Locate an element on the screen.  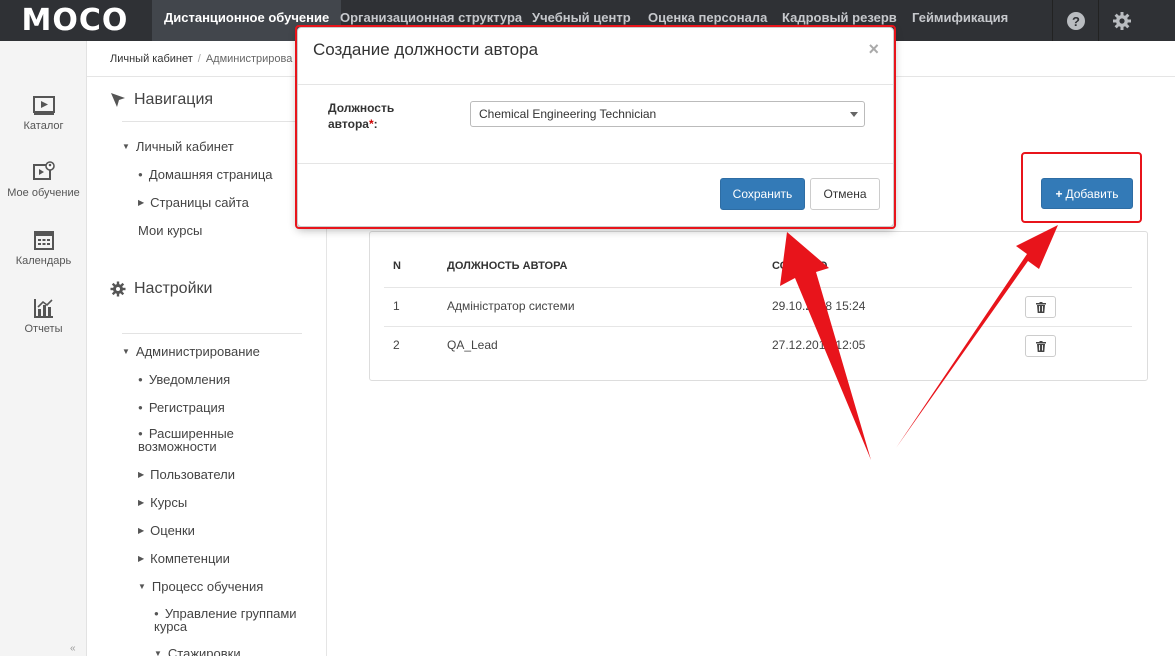
cell-created: 29.10.2018 15:24 is located at coordinates (819, 306).